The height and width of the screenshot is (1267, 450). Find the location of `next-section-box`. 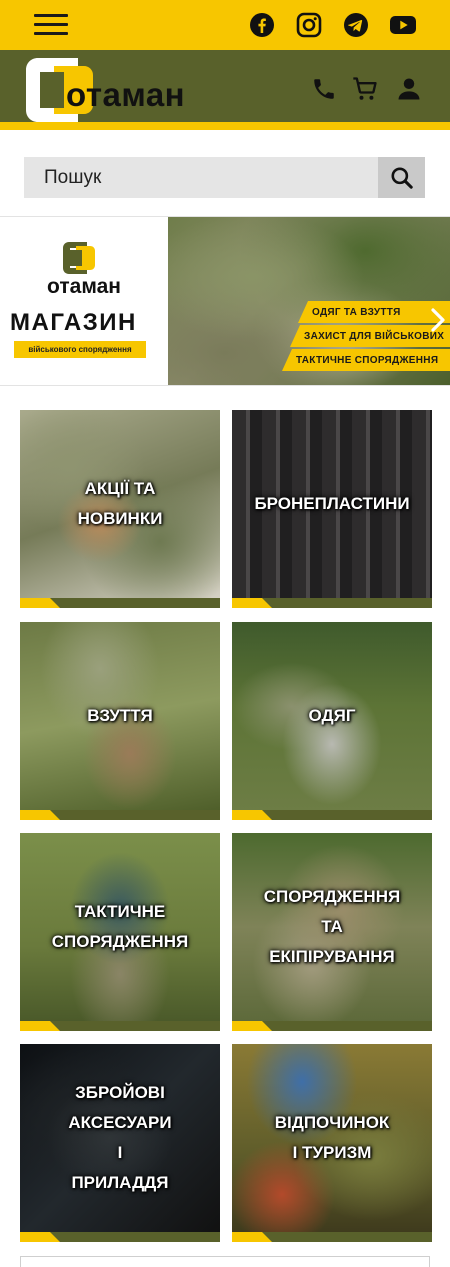

next-section-box is located at coordinates (225, 1261).